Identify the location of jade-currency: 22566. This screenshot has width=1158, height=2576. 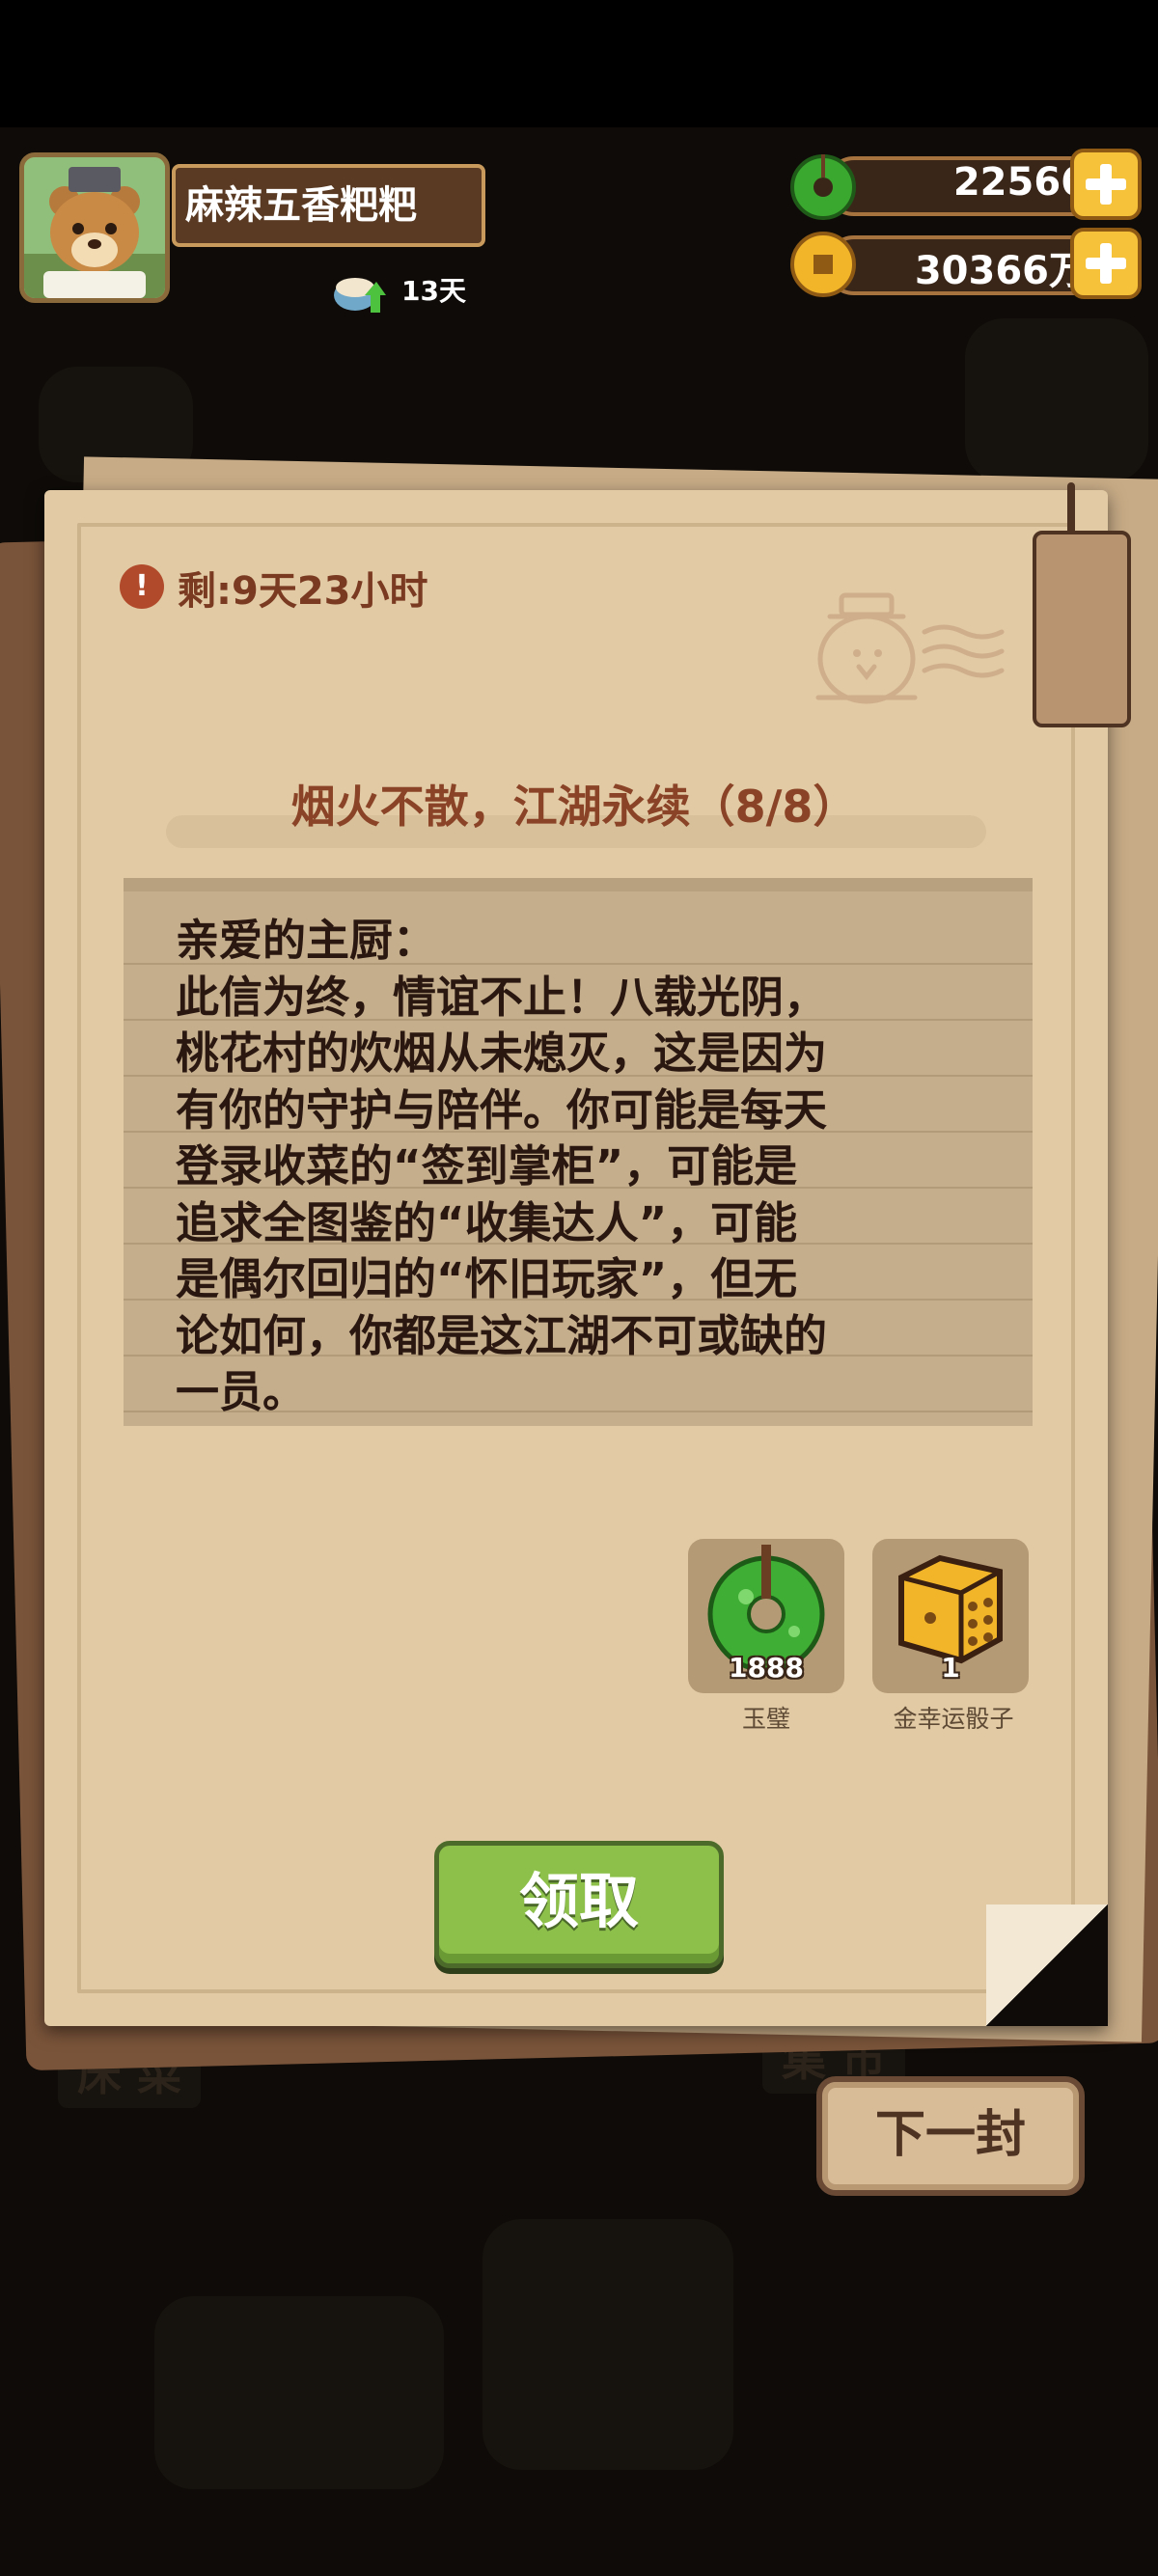
(965, 185).